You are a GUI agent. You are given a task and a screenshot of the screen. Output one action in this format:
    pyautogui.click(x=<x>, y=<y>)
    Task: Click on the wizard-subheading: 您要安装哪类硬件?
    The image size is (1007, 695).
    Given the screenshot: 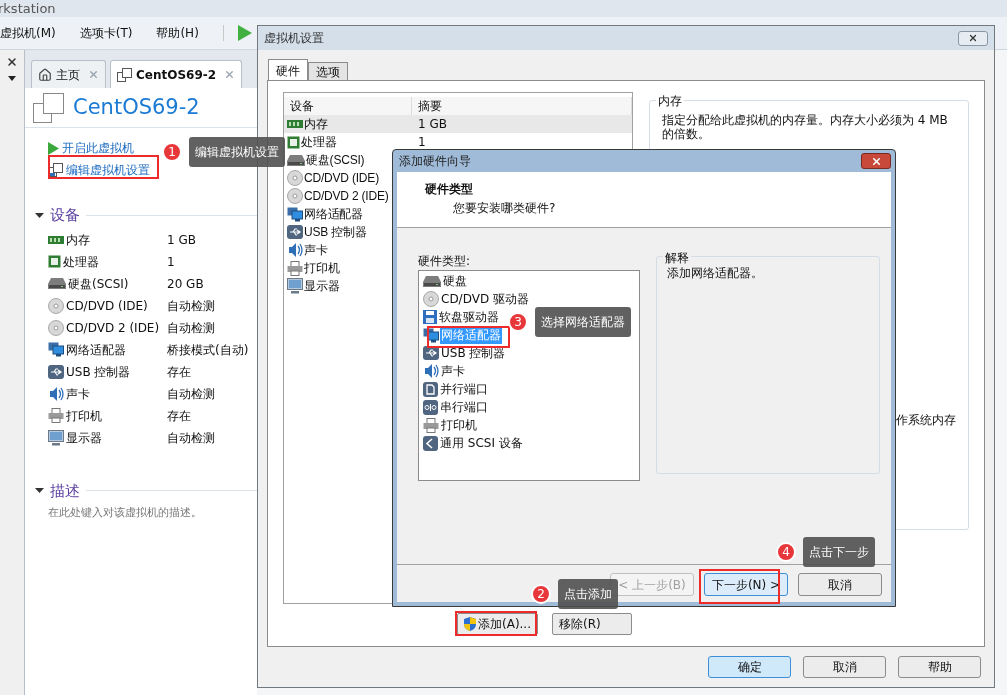 What is the action you would take?
    pyautogui.click(x=504, y=208)
    